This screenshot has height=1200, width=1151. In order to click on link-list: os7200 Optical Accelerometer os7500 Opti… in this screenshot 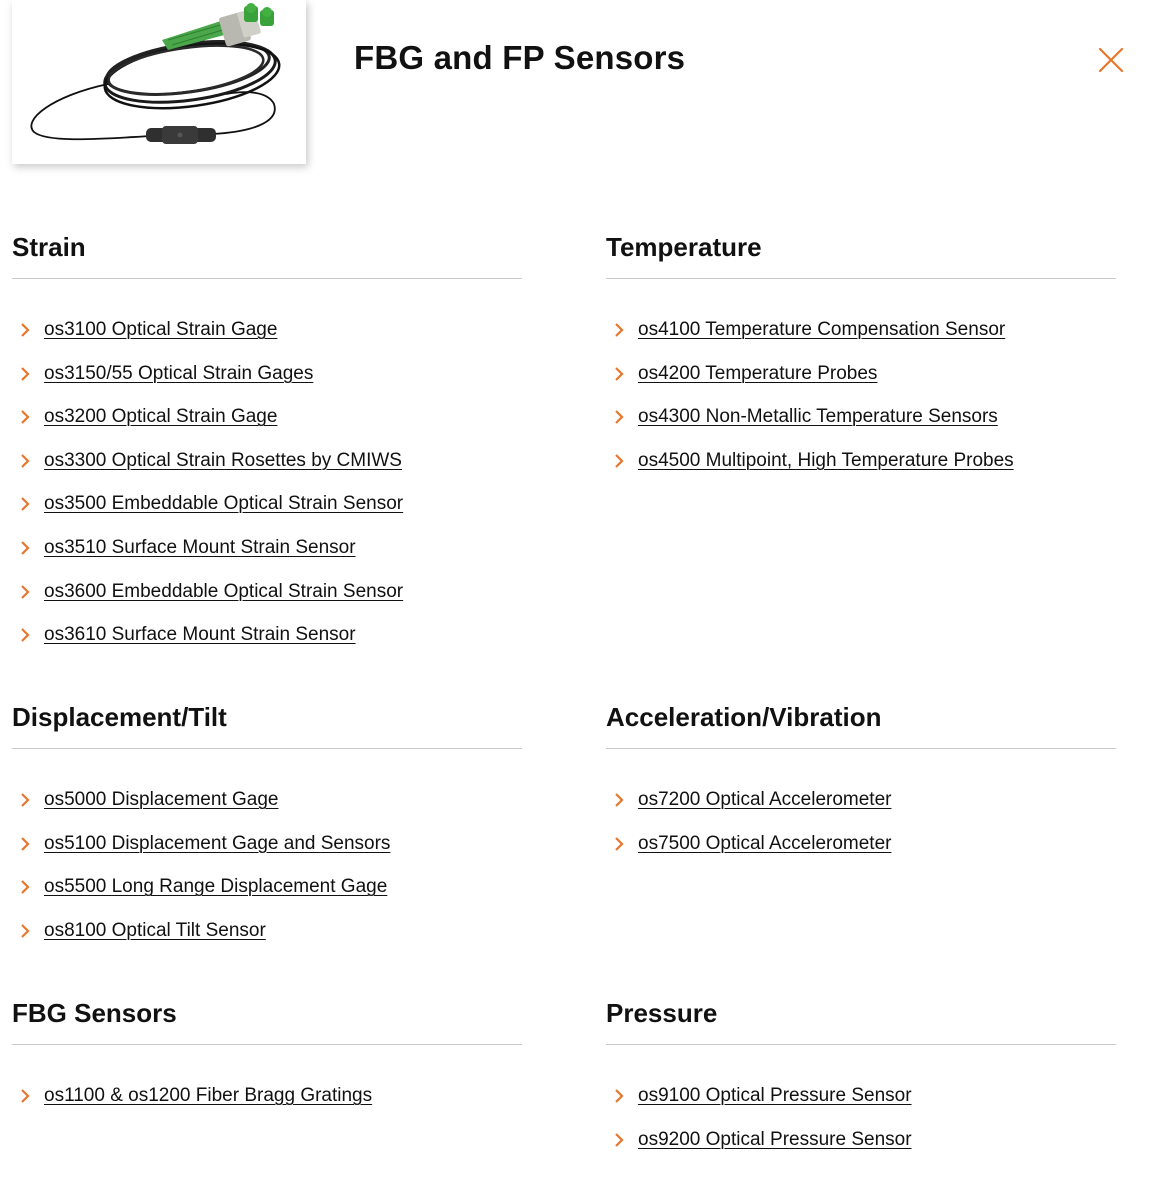, I will do `click(861, 828)`.